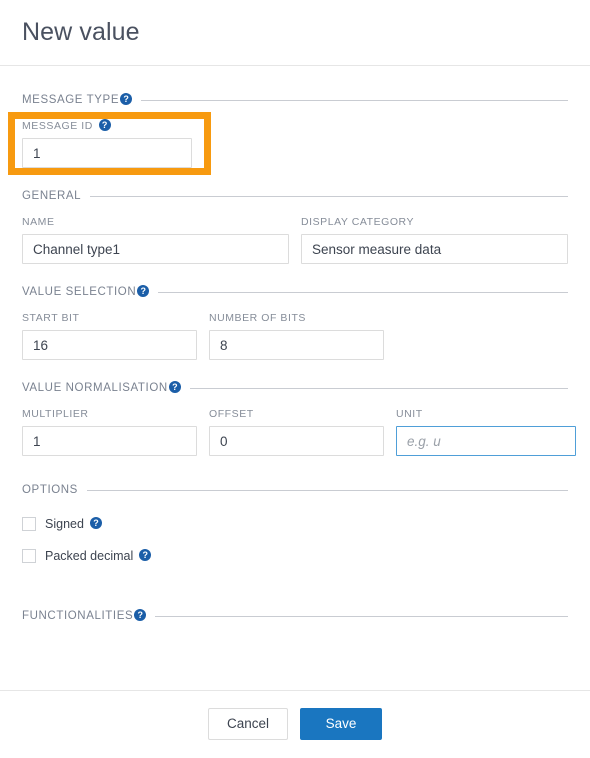 Image resolution: width=590 pixels, height=758 pixels. What do you see at coordinates (295, 556) in the screenshot?
I see `checkbox-row-packed-decimal: Packed decimal ?` at bounding box center [295, 556].